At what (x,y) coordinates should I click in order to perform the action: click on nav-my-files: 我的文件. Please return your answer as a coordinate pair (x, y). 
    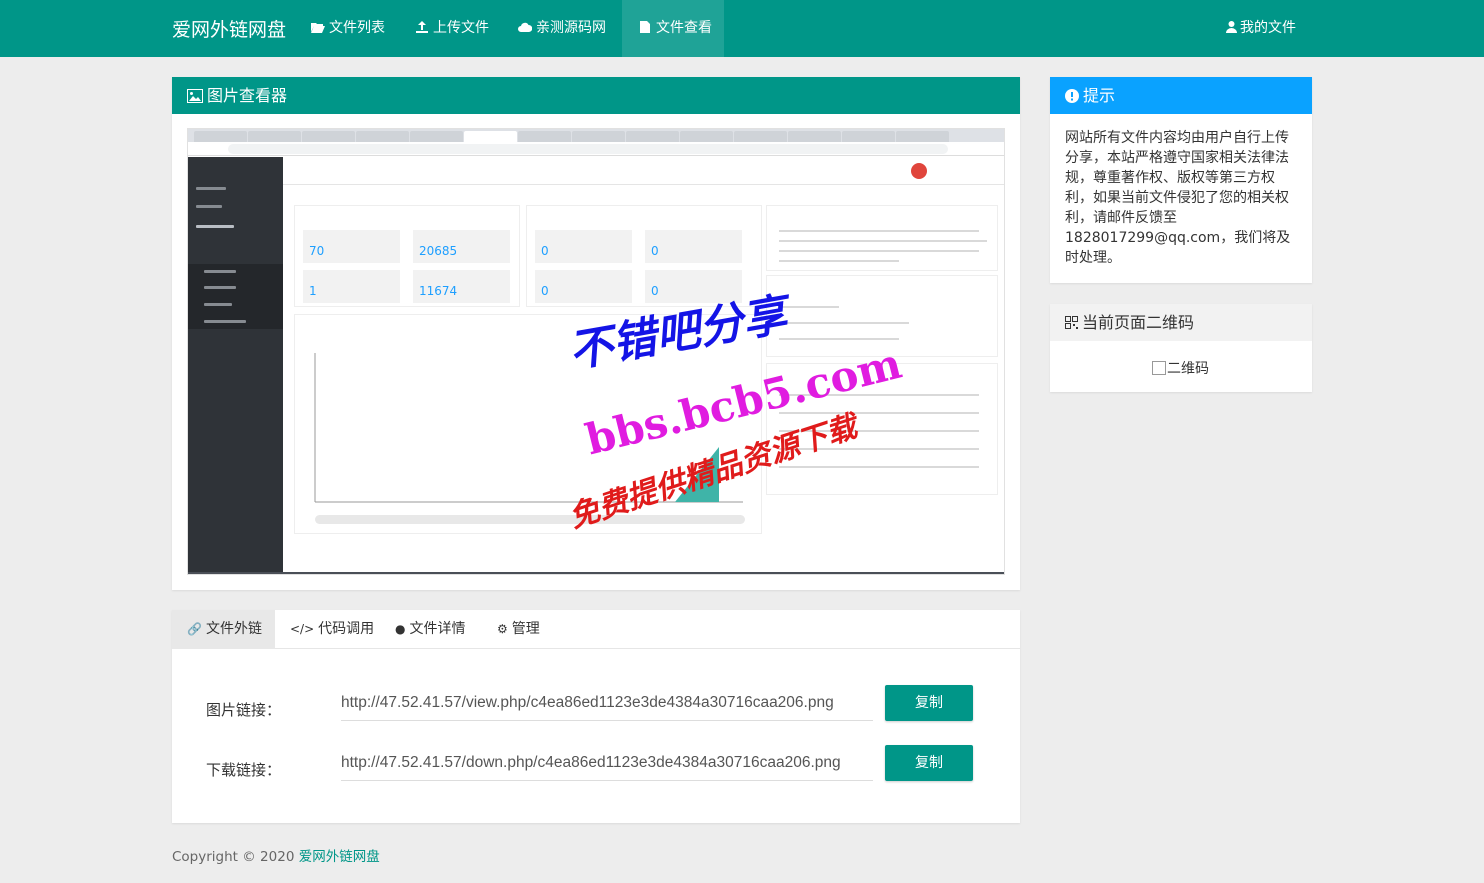
    Looking at the image, I should click on (1261, 28).